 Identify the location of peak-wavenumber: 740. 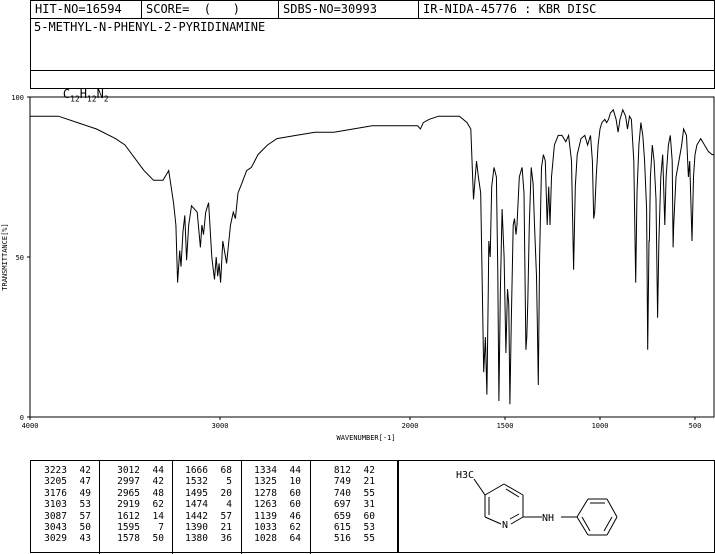
(342, 493).